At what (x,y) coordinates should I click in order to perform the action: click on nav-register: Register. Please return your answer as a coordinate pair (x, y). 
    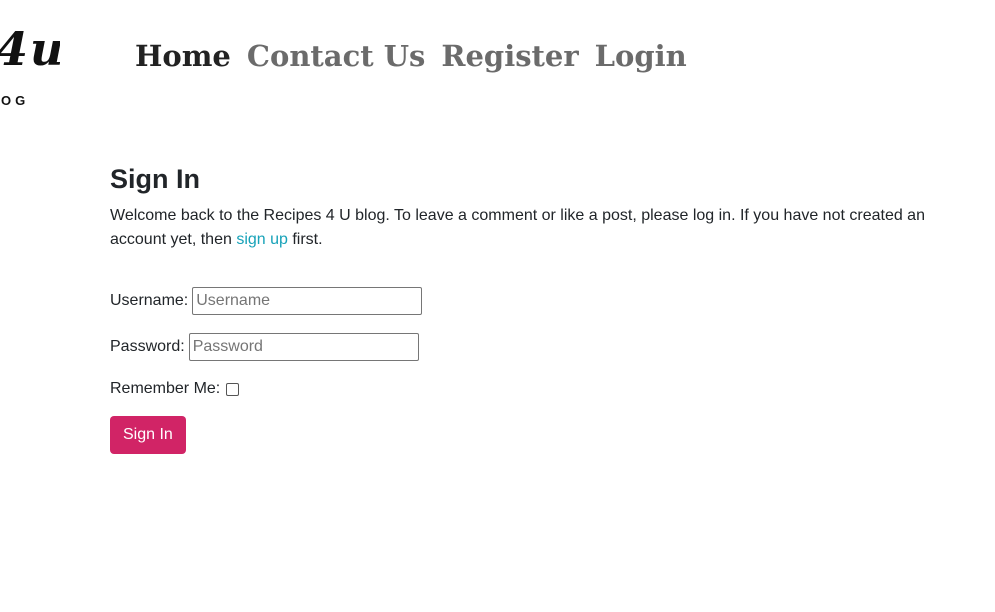
    Looking at the image, I should click on (509, 56).